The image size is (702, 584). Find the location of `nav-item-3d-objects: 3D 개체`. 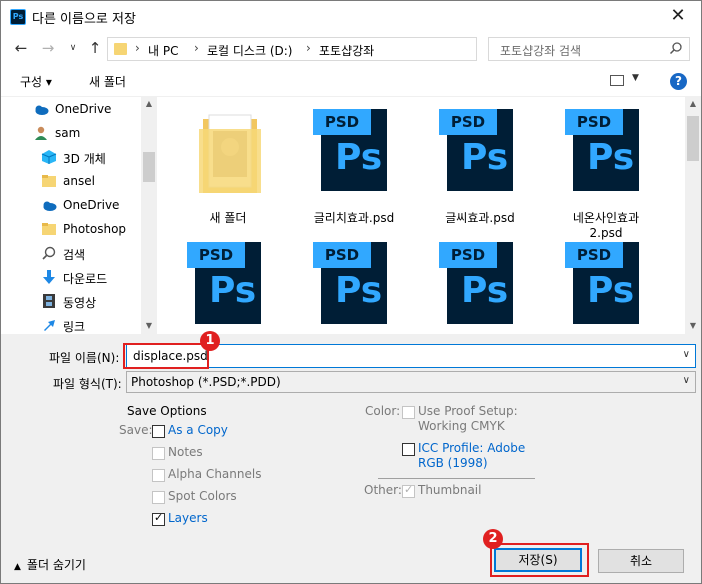

nav-item-3d-objects: 3D 개체 is located at coordinates (71, 157).